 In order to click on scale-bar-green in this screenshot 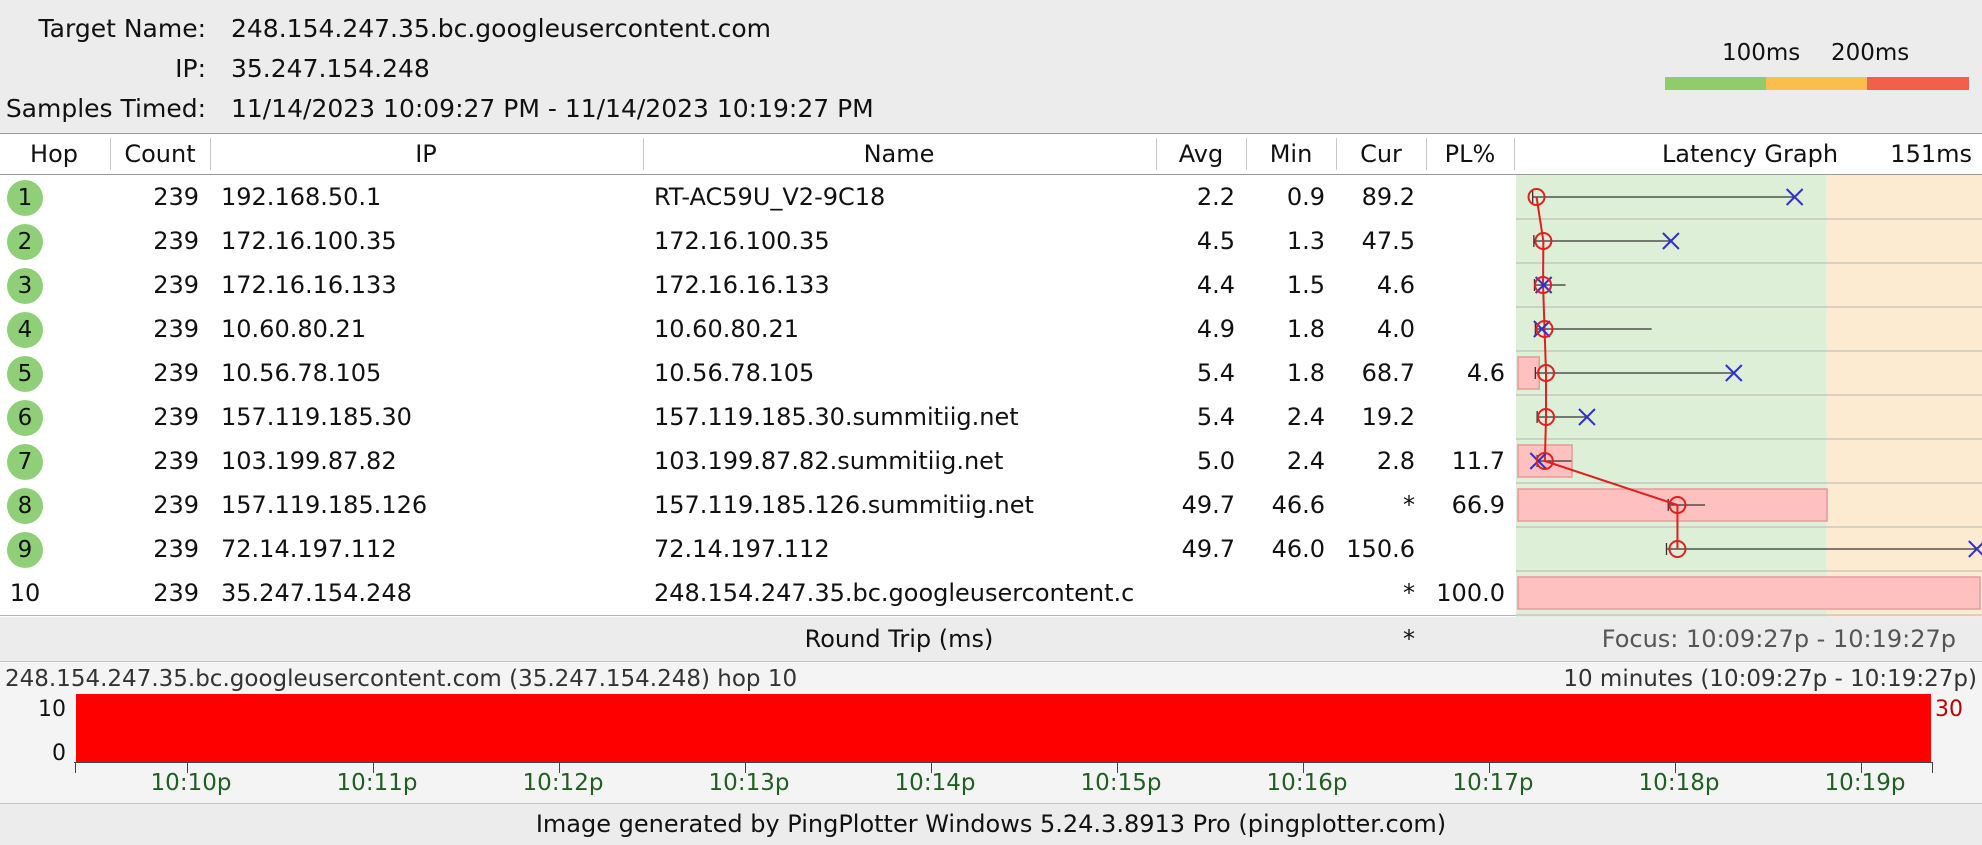, I will do `click(1715, 83)`.